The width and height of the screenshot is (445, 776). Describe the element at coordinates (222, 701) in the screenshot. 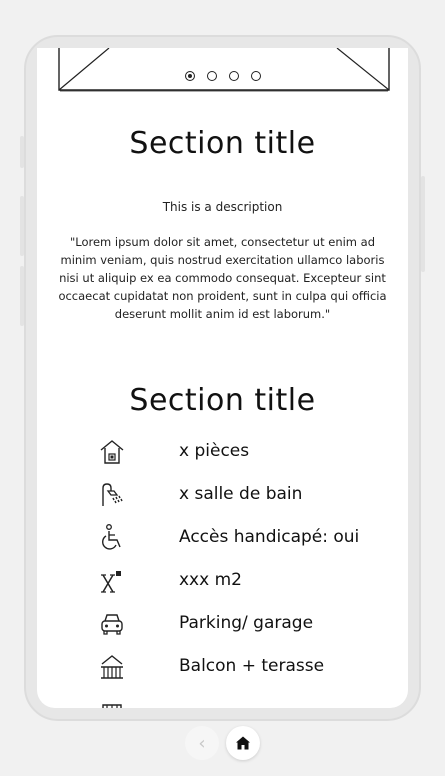

I see `list-item` at that location.